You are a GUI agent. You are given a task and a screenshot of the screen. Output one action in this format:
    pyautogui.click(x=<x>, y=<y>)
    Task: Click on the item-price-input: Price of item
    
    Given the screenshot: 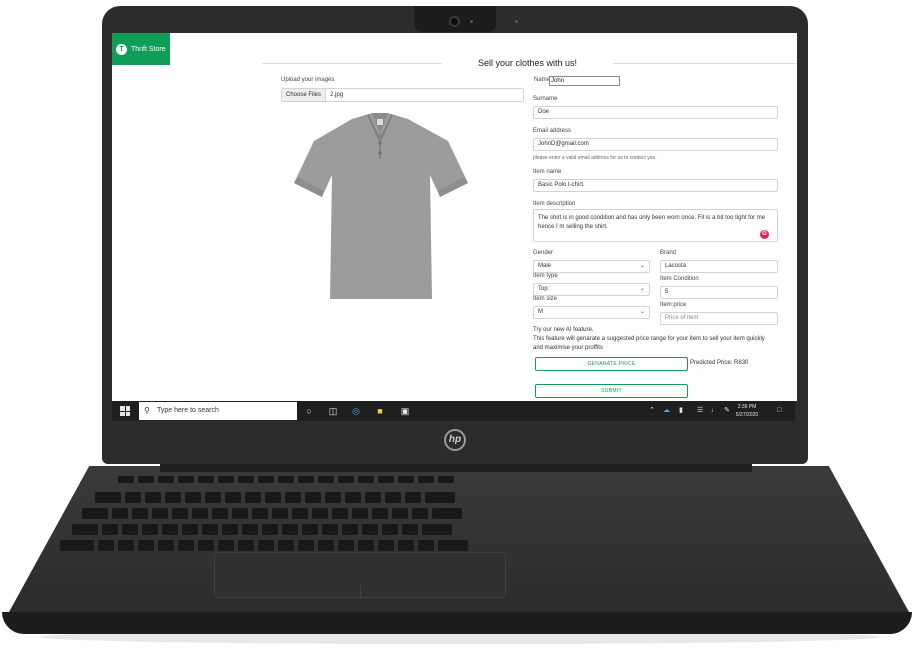 What is the action you would take?
    pyautogui.click(x=719, y=318)
    